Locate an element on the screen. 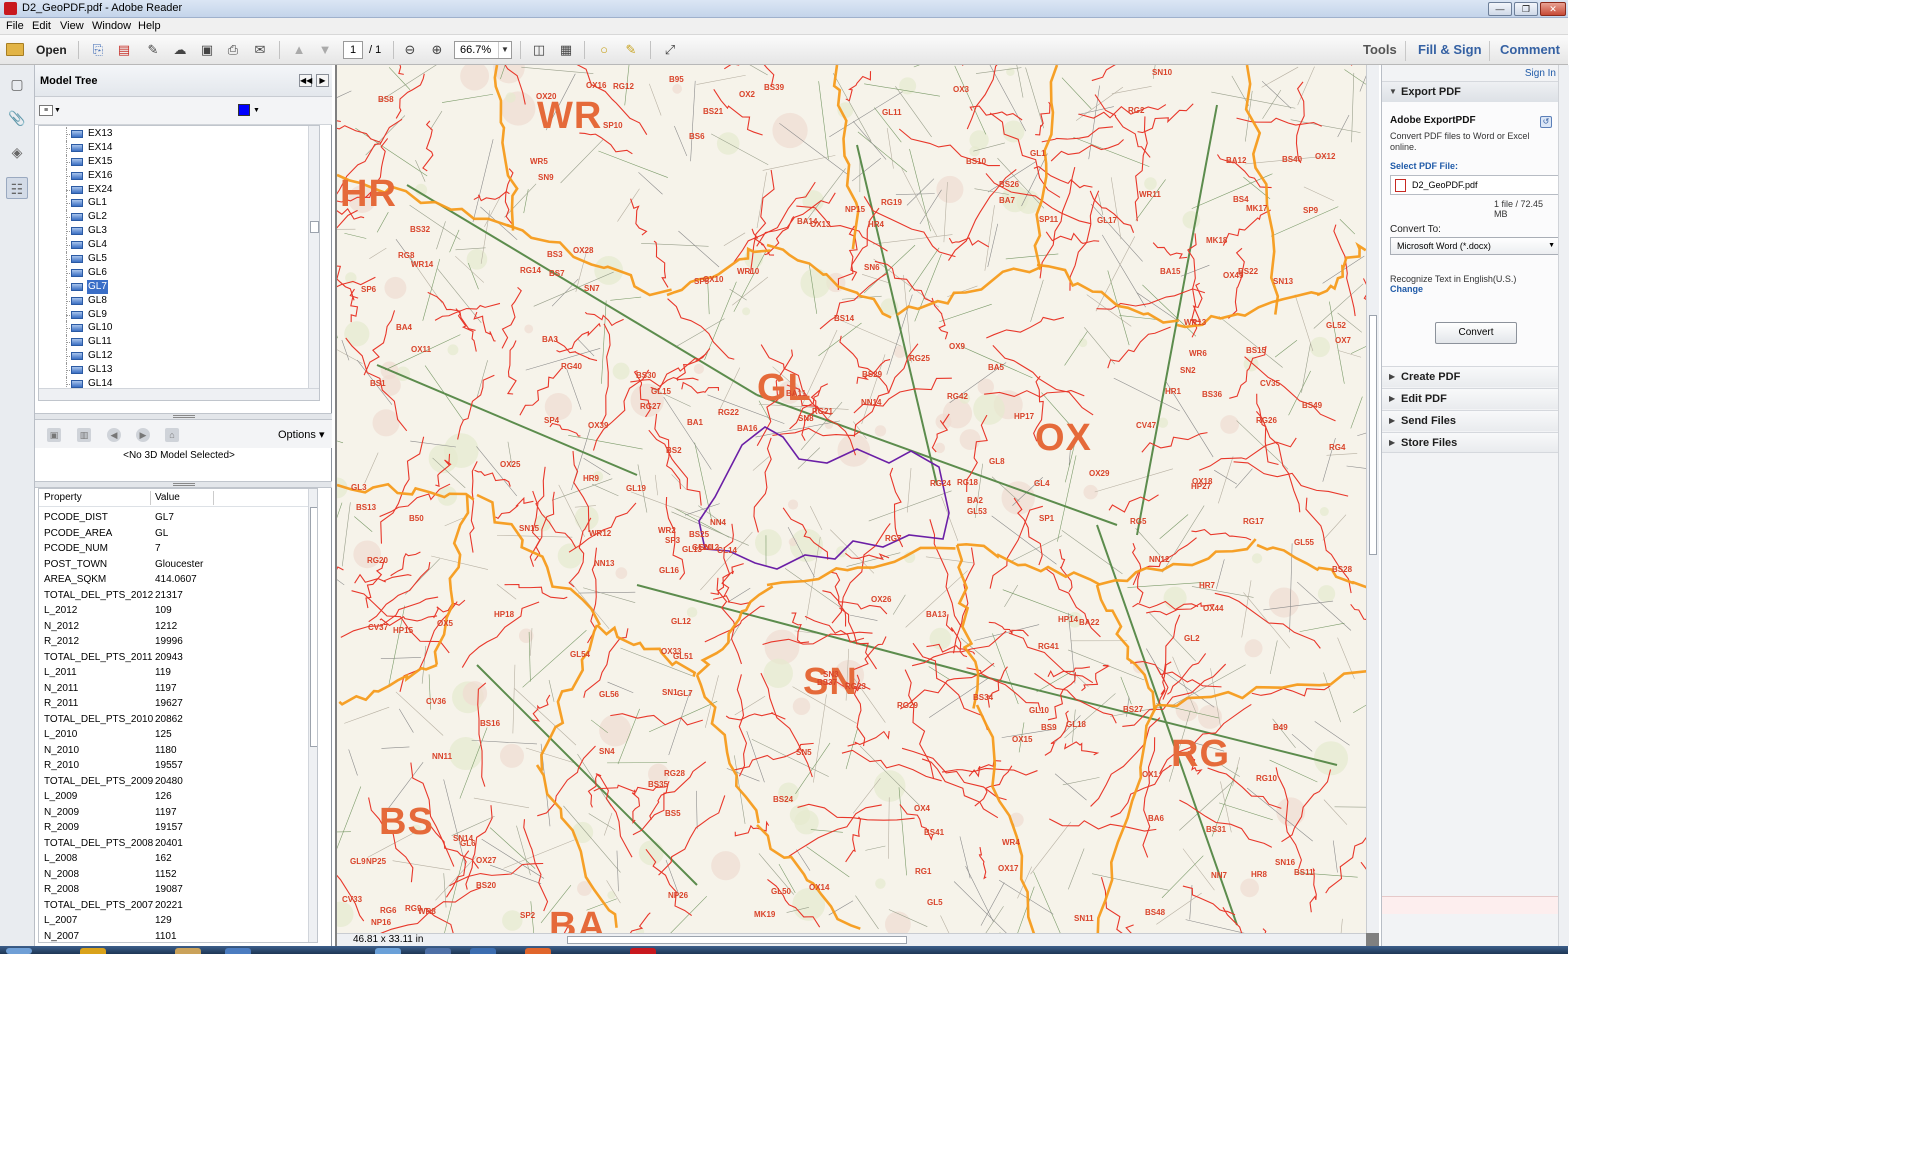  forward-icon: ▶ is located at coordinates (143, 435).